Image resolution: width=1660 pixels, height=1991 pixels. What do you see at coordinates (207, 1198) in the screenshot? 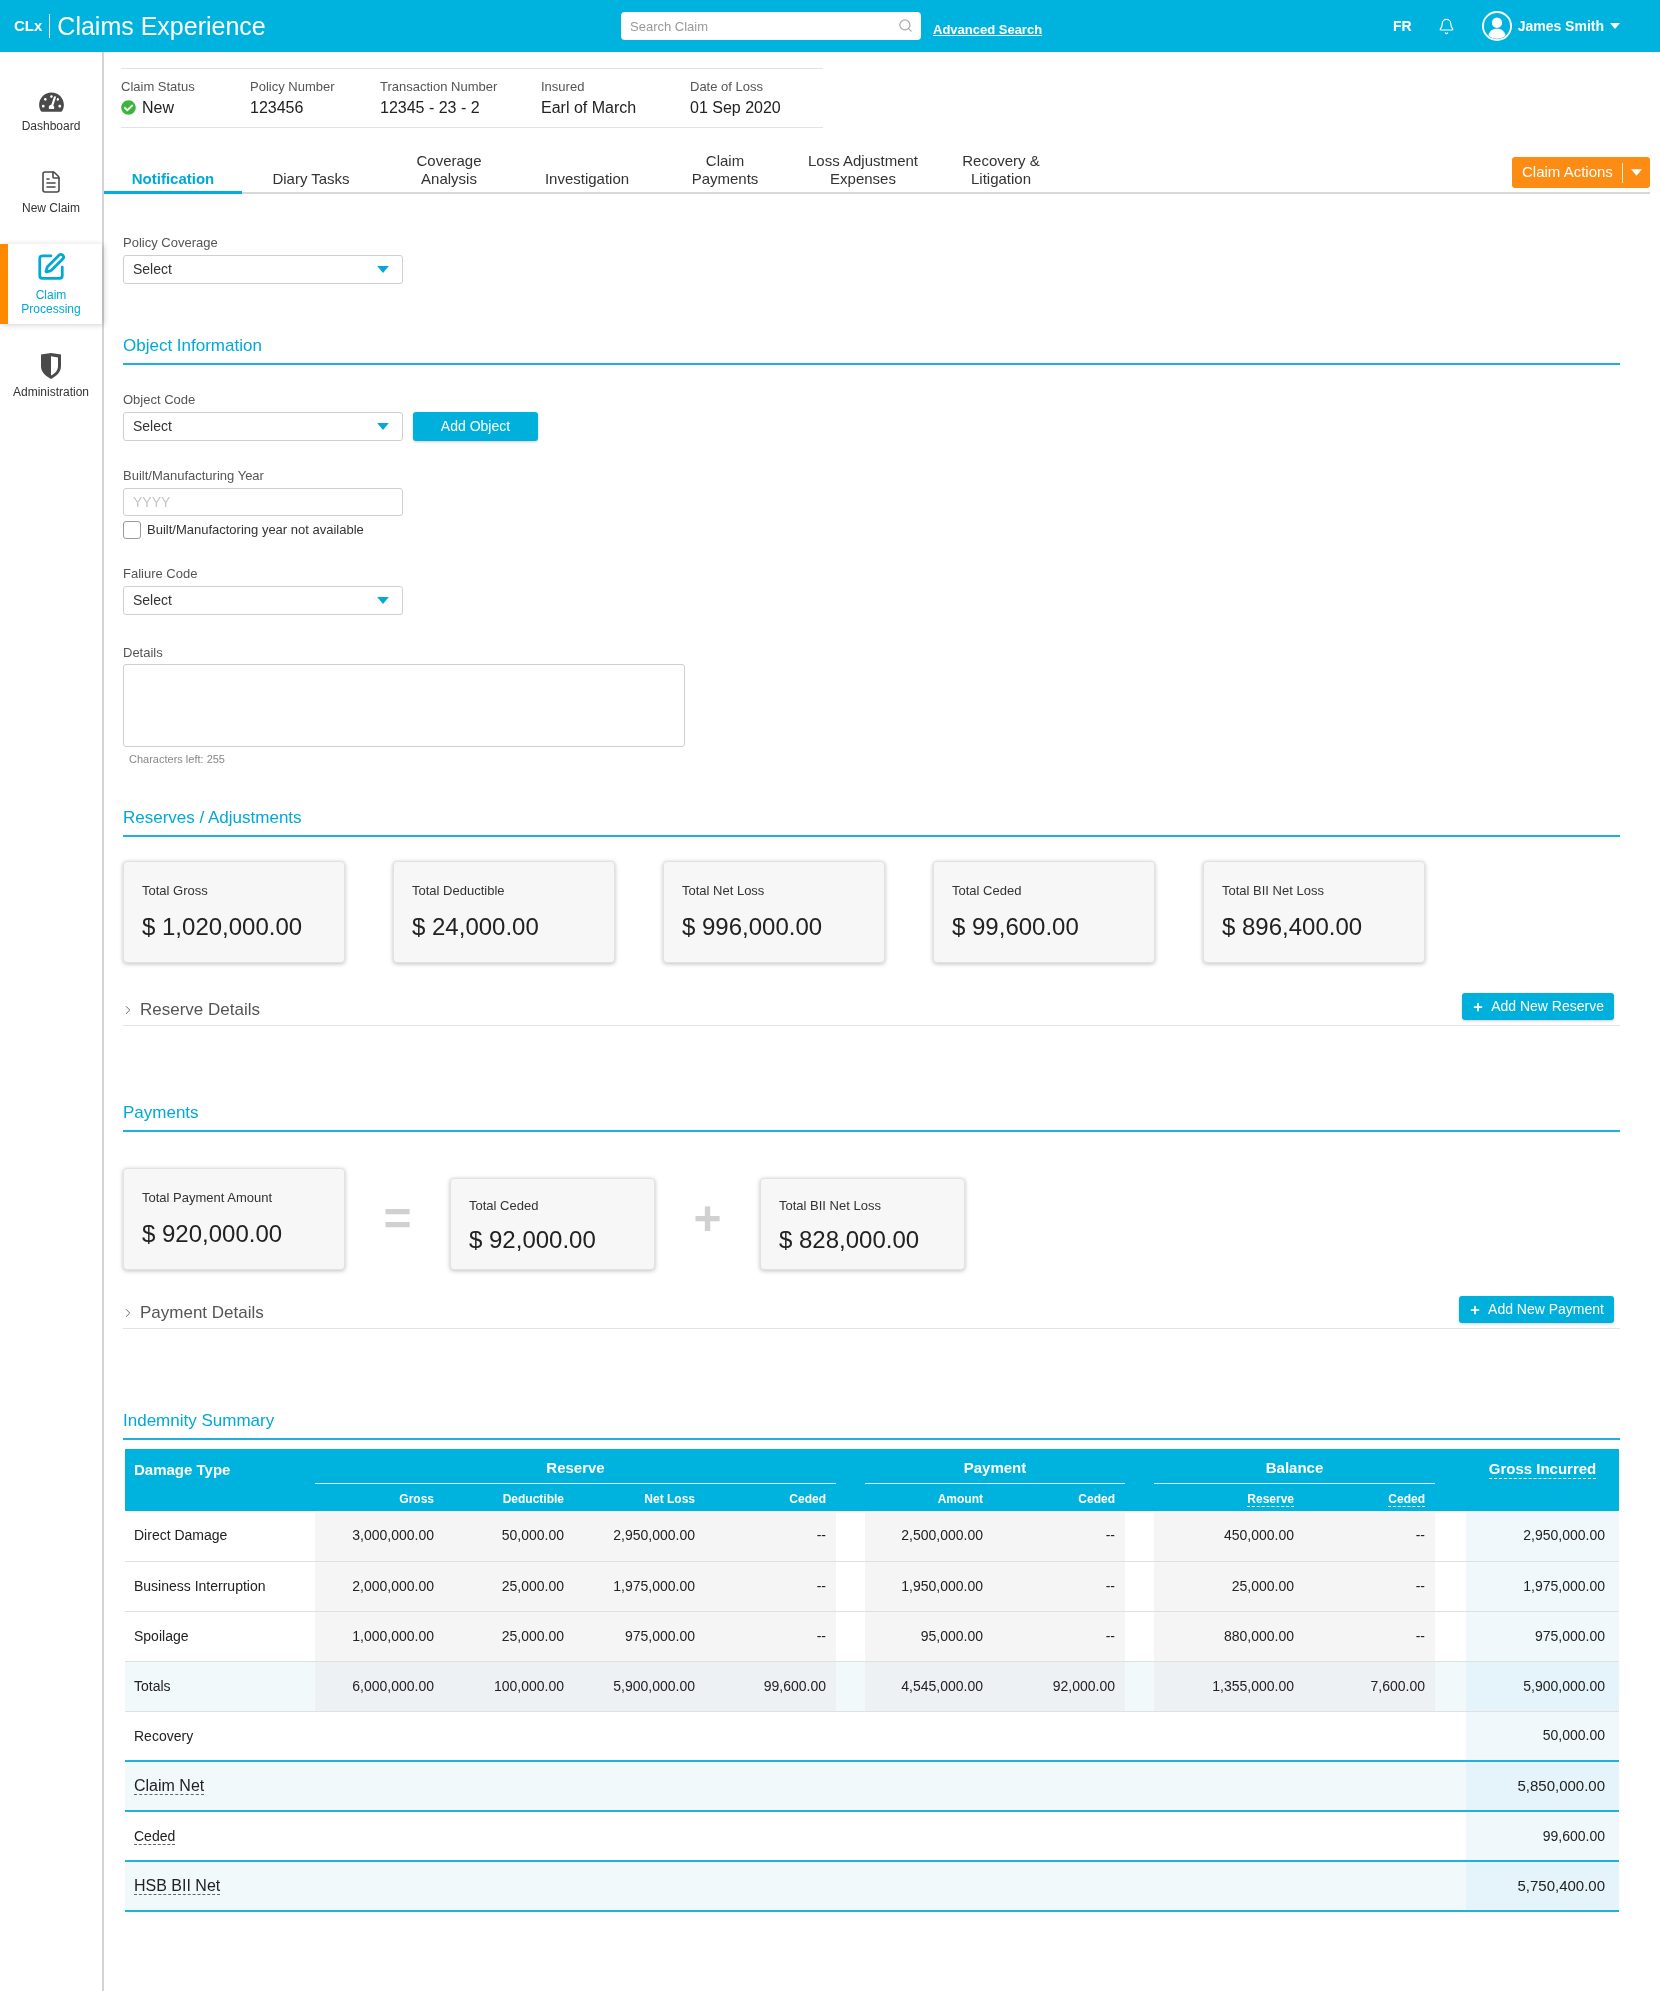
I see `card-label: Total Payment Amount` at bounding box center [207, 1198].